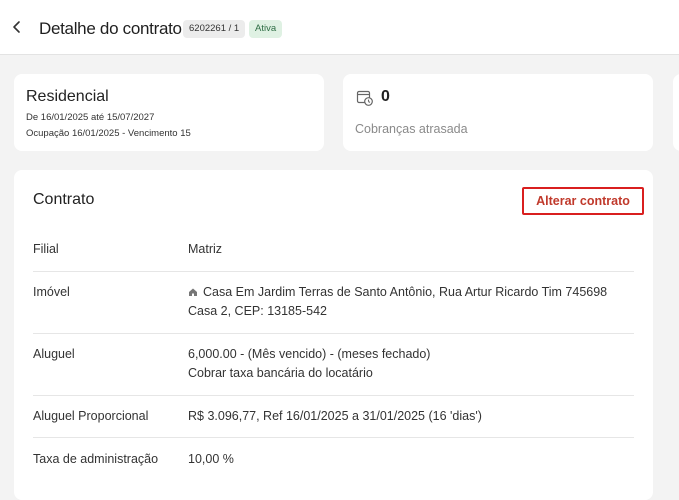 Image resolution: width=679 pixels, height=500 pixels. I want to click on status-badge: Ativa, so click(266, 29).